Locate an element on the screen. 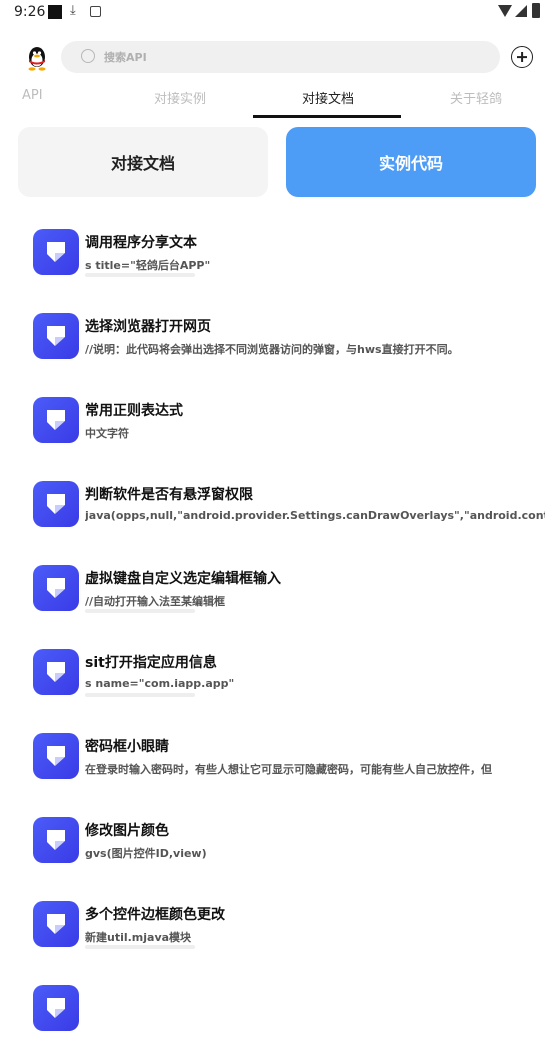 This screenshot has width=554, height=1054. battery-icon is located at coordinates (536, 10).